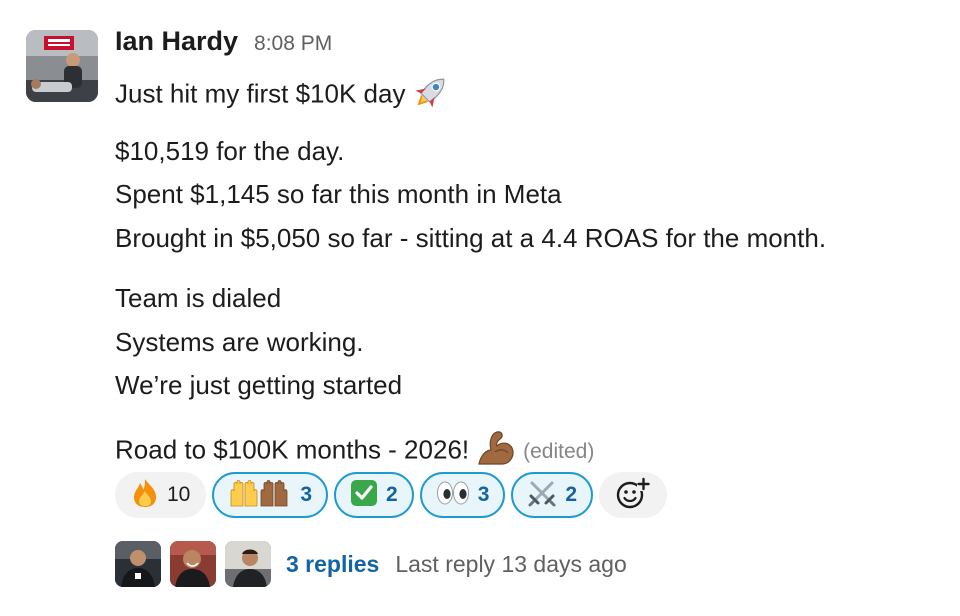  What do you see at coordinates (511, 563) in the screenshot?
I see `thread-last-reply: Last reply 13 days ago` at bounding box center [511, 563].